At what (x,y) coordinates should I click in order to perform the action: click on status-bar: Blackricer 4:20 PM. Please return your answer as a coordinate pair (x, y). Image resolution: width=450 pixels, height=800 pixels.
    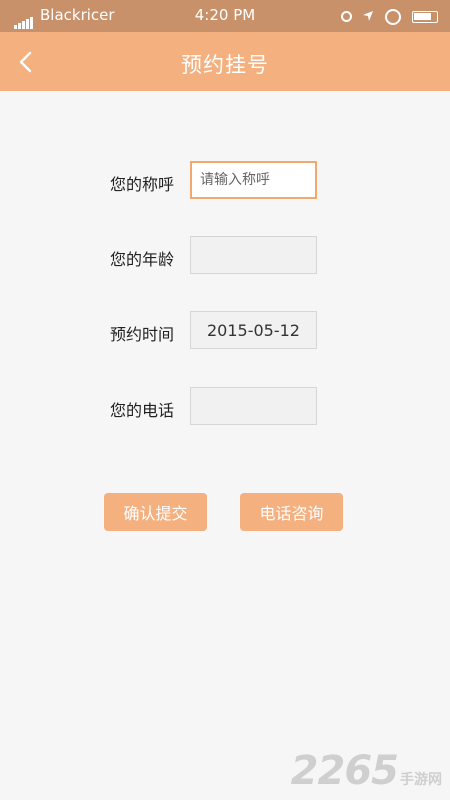
    Looking at the image, I should click on (225, 16).